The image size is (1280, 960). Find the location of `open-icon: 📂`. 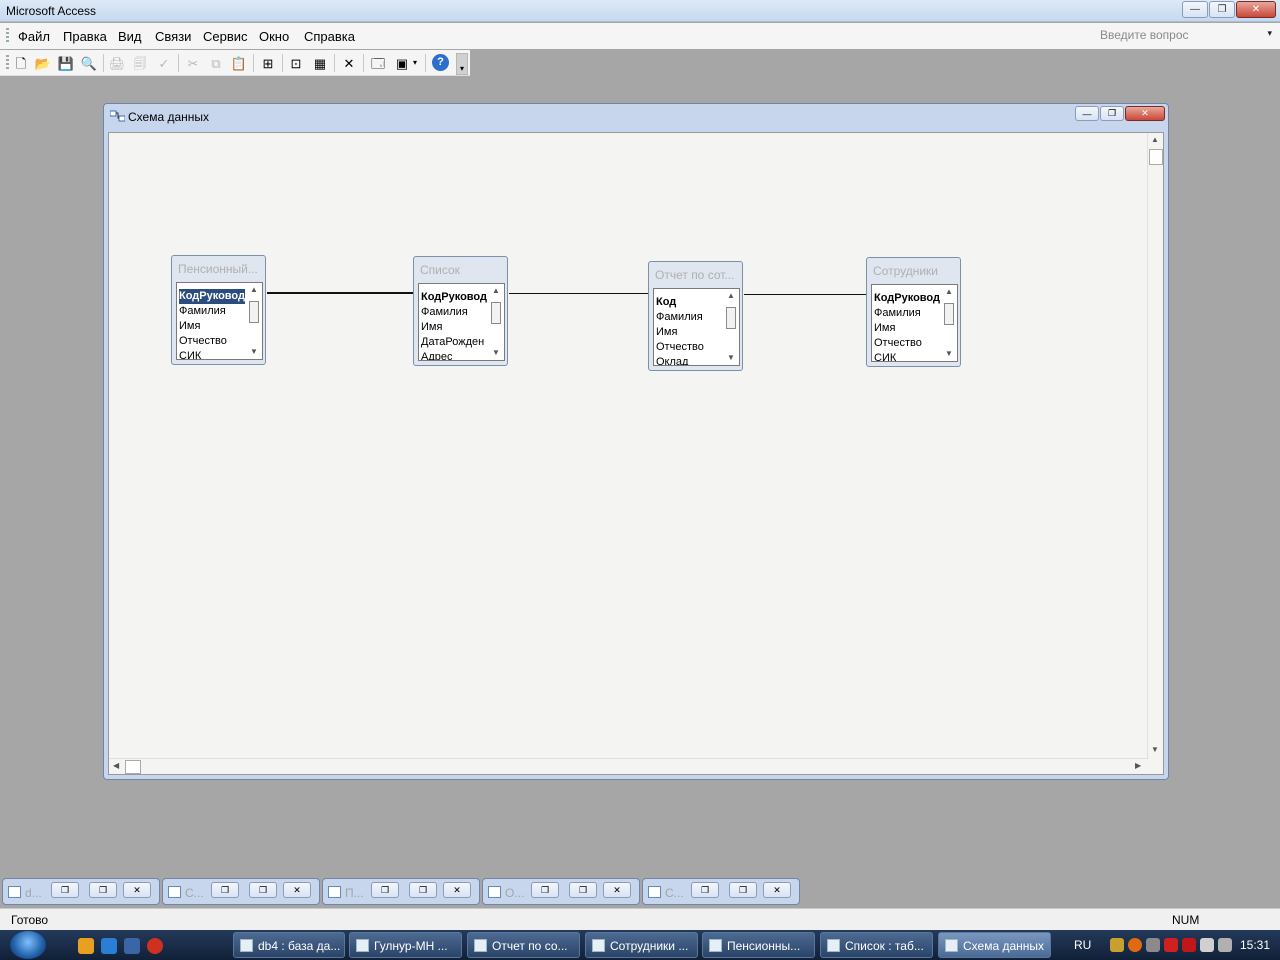

open-icon: 📂 is located at coordinates (43, 63).